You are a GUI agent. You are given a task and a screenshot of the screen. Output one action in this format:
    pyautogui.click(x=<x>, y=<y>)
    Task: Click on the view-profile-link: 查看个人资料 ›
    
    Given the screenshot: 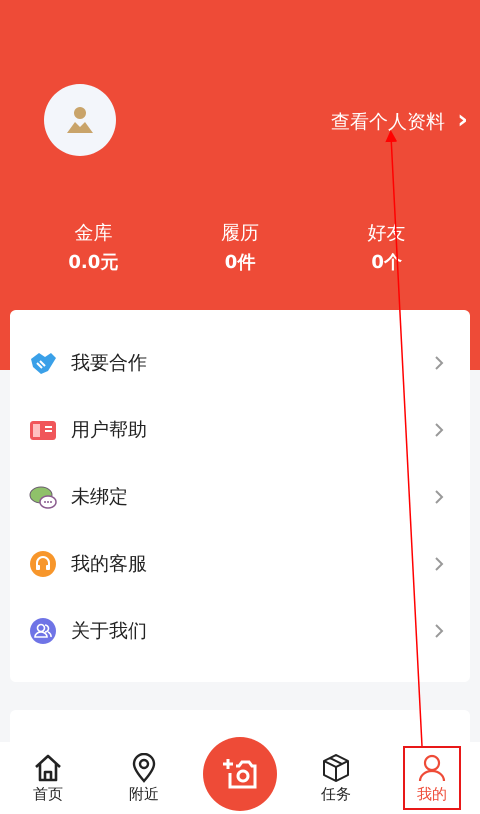 What is the action you would take?
    pyautogui.click(x=399, y=120)
    